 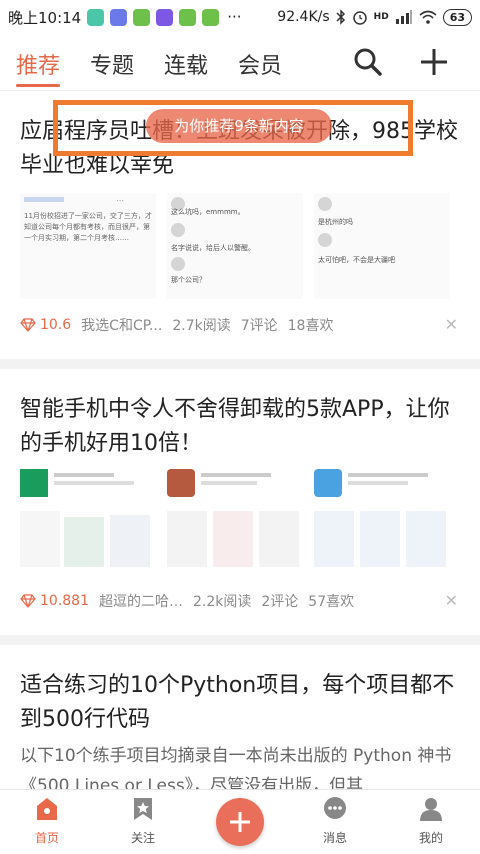 What do you see at coordinates (143, 821) in the screenshot?
I see `nav-follow: 关注` at bounding box center [143, 821].